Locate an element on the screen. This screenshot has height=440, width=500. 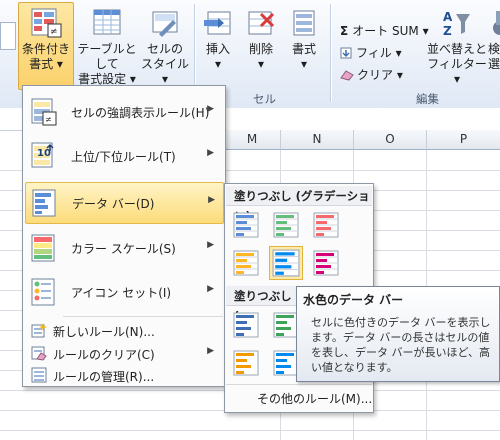
cell-styles-line1: セルの is located at coordinates (164, 49).